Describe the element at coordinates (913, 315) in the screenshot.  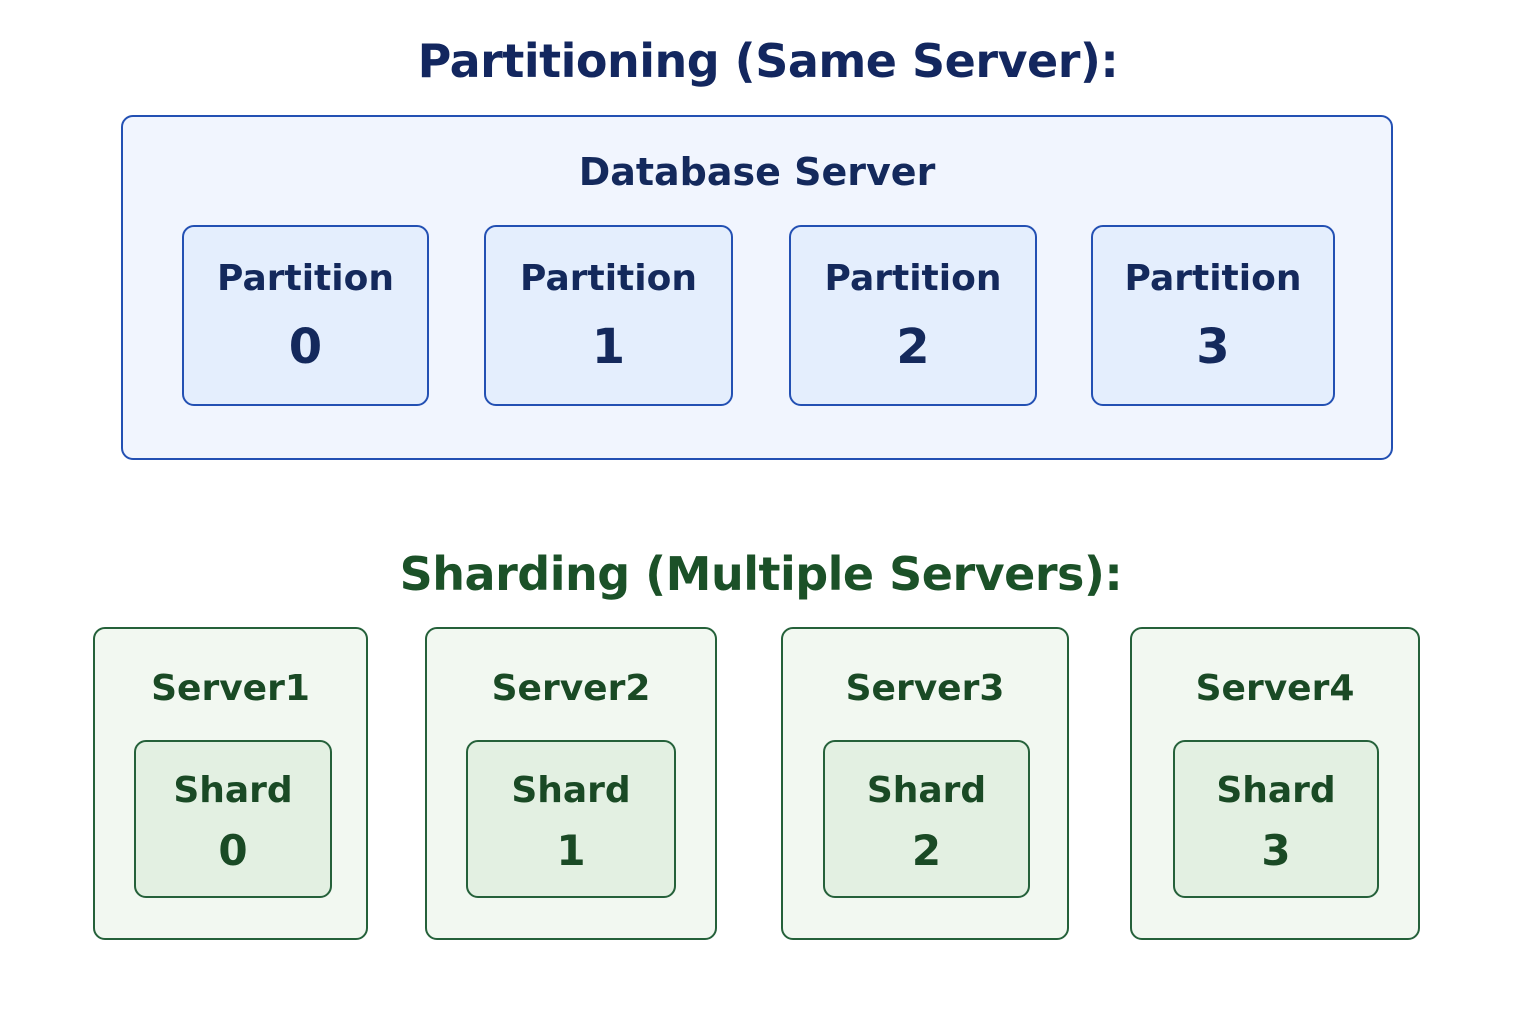
I see `partition-box-2: Partition 2` at that location.